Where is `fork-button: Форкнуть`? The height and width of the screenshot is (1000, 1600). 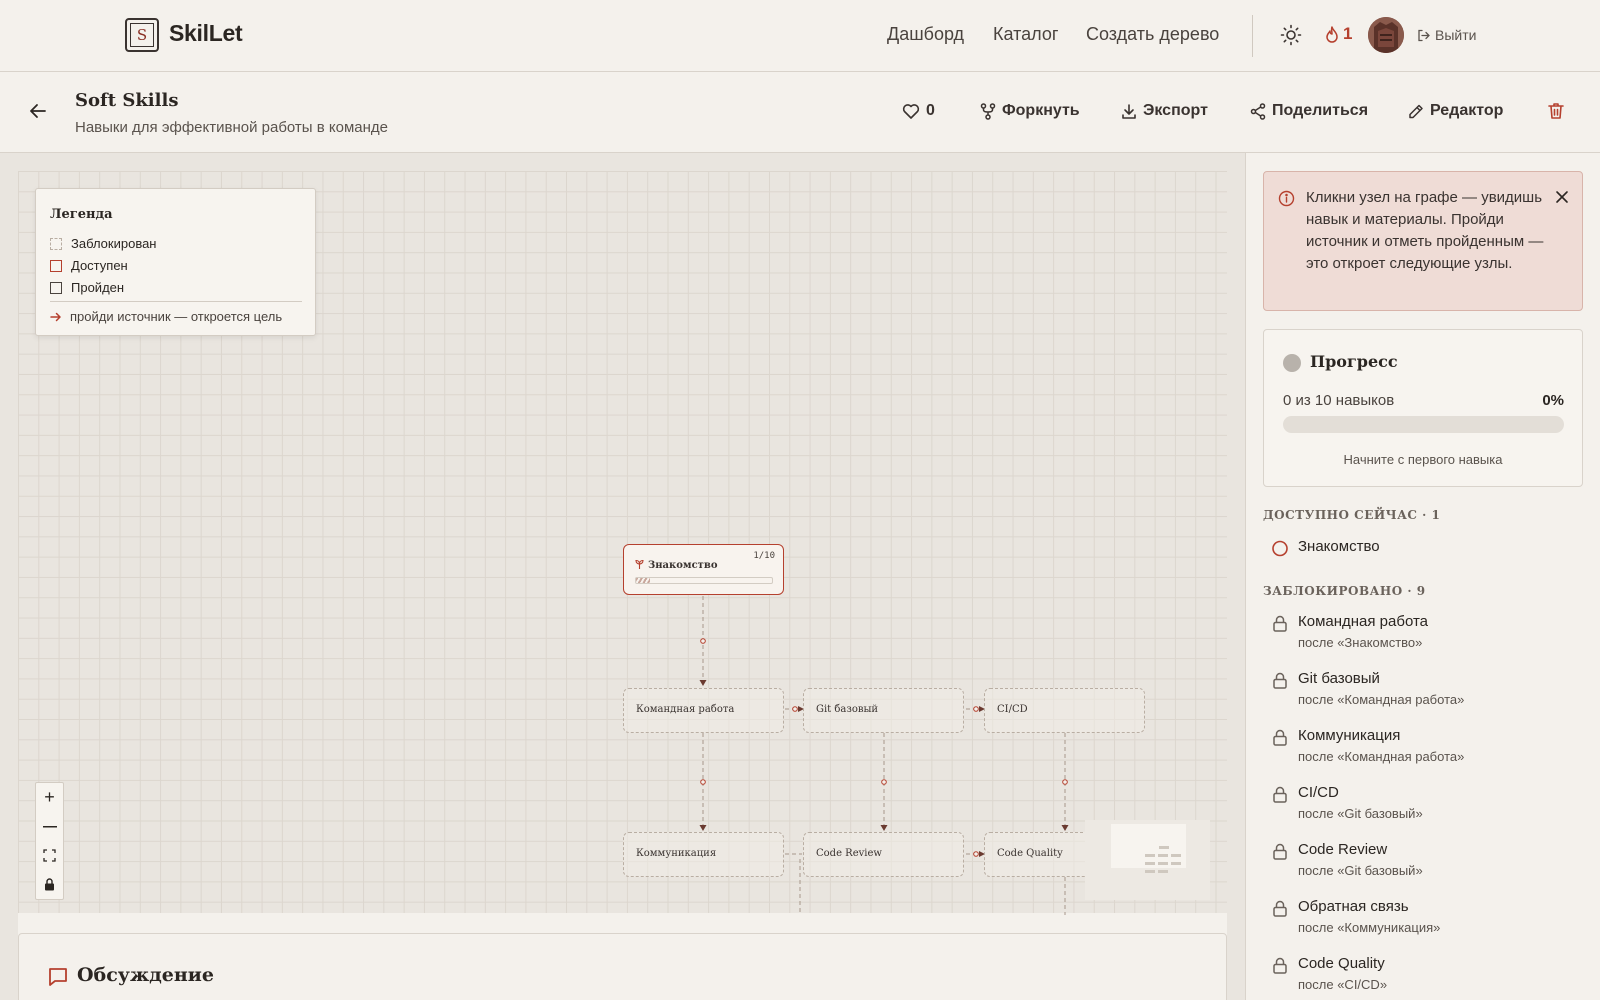 fork-button: Форкнуть is located at coordinates (1030, 111).